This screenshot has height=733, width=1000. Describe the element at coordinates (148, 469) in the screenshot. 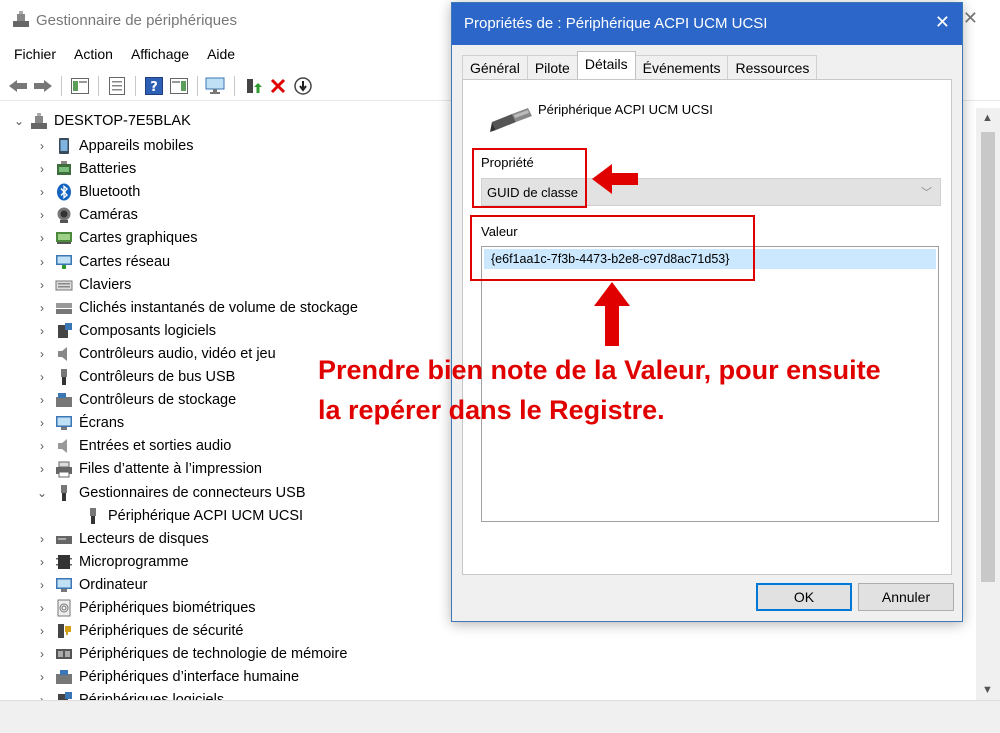

I see `tree-category: › Files d’attente à l’impression` at that location.